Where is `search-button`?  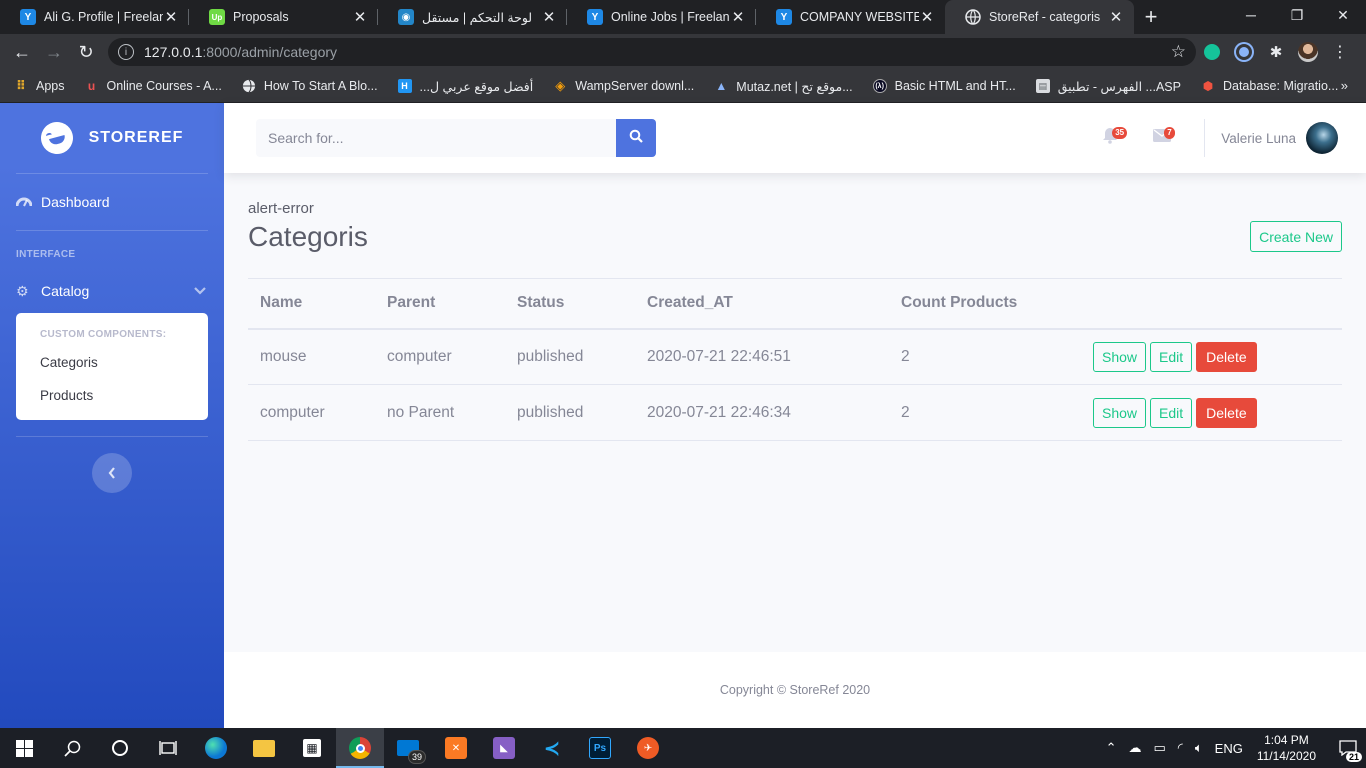
search-button is located at coordinates (636, 138).